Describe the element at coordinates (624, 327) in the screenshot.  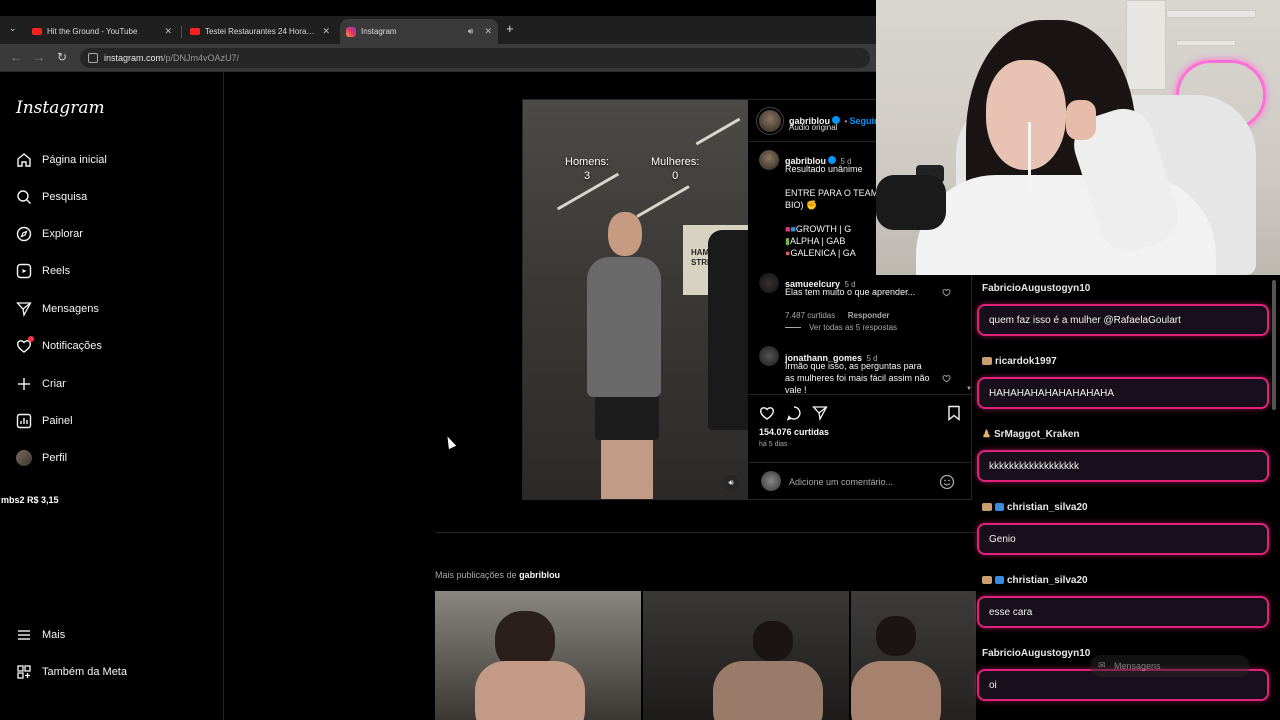
I see `person-shirt` at that location.